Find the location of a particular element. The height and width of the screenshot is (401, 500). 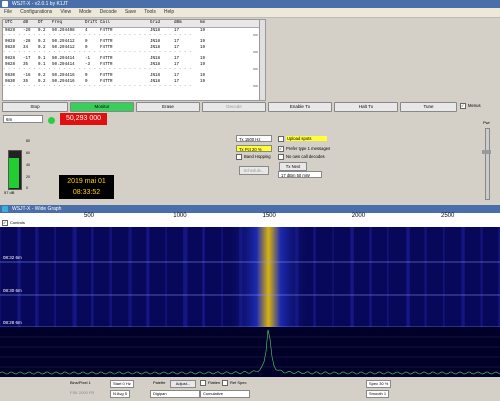

no-own-call-checkbox: No own call decodes is located at coordinates (301, 156).